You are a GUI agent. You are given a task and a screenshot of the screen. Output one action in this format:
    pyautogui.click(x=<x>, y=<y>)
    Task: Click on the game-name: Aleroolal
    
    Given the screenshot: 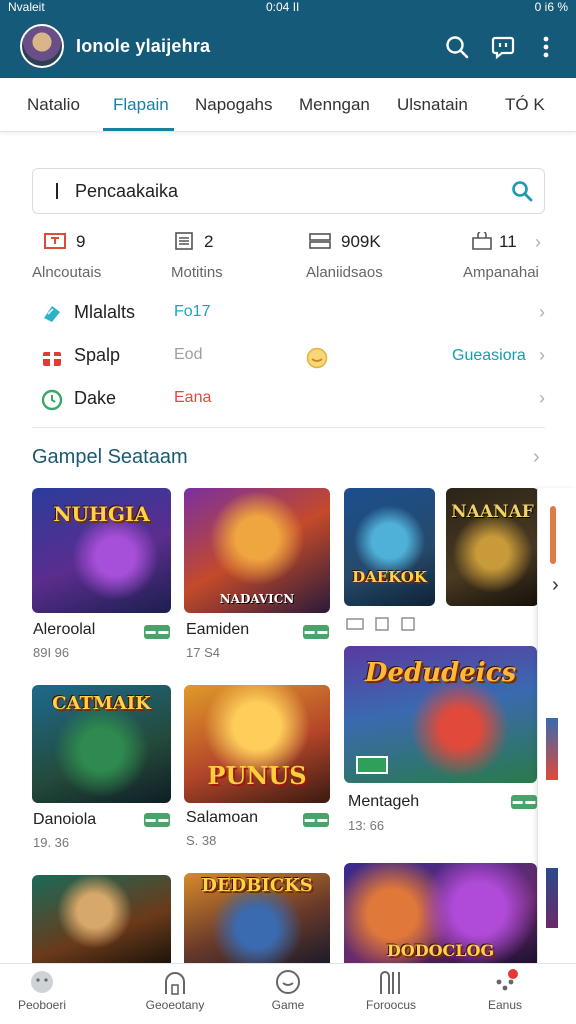 What is the action you would take?
    pyautogui.click(x=64, y=629)
    